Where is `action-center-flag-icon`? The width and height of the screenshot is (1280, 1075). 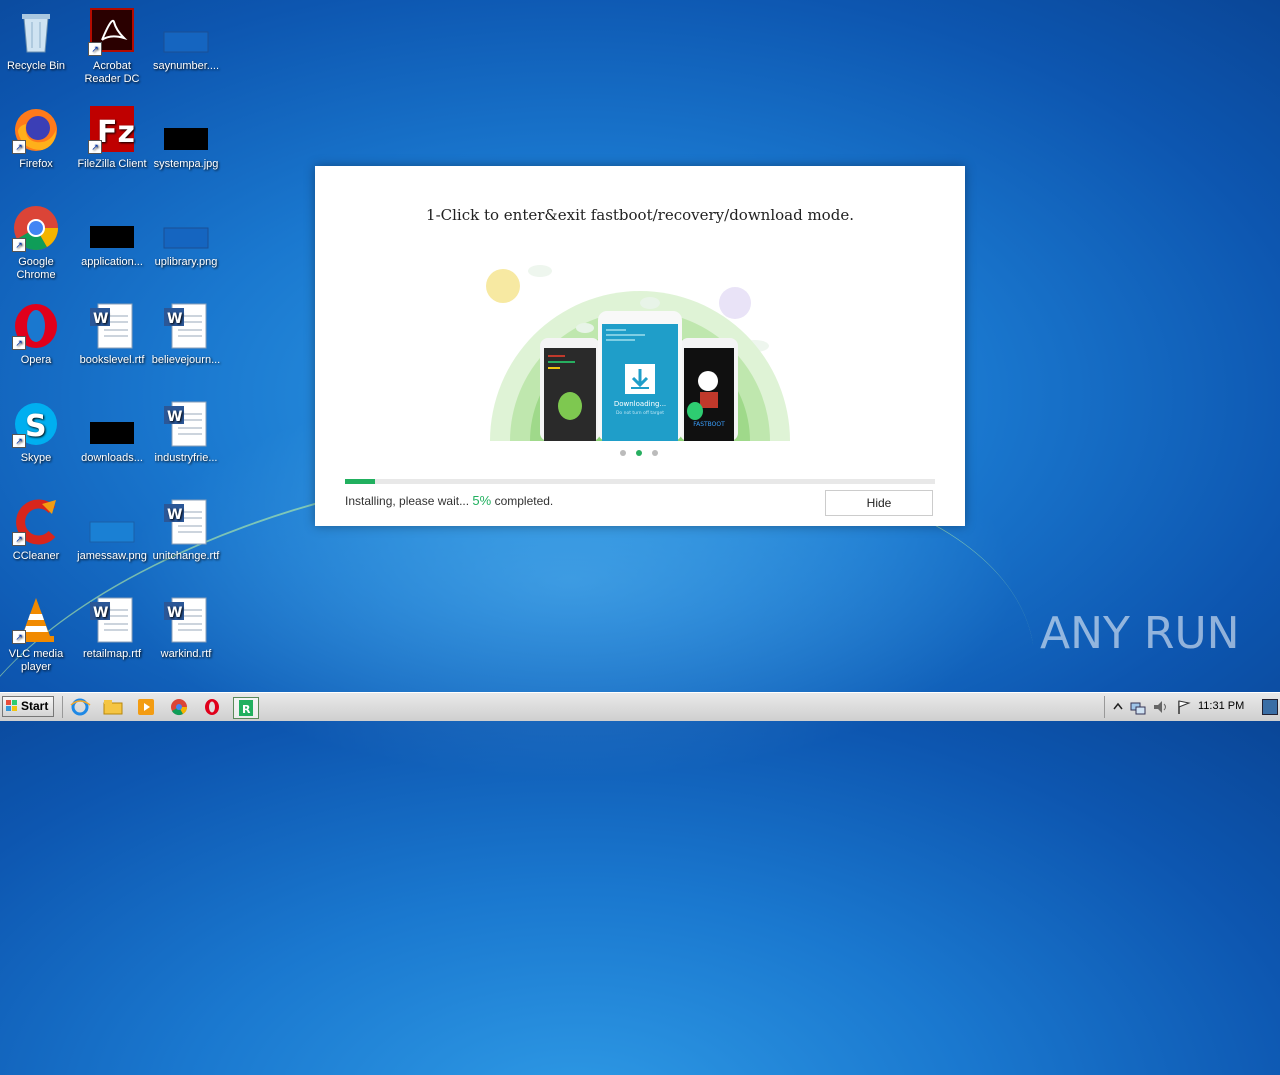 action-center-flag-icon is located at coordinates (1184, 707).